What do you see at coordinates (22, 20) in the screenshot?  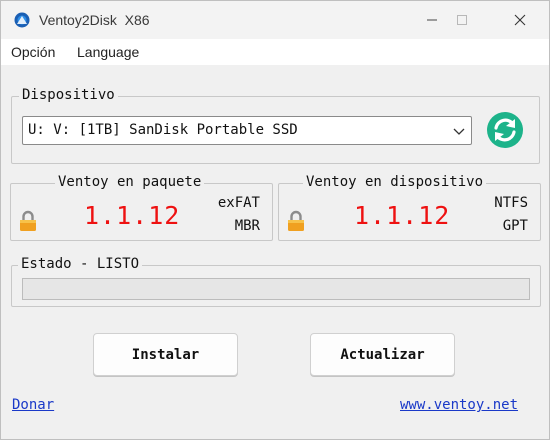 I see `ventoy-app-icon` at bounding box center [22, 20].